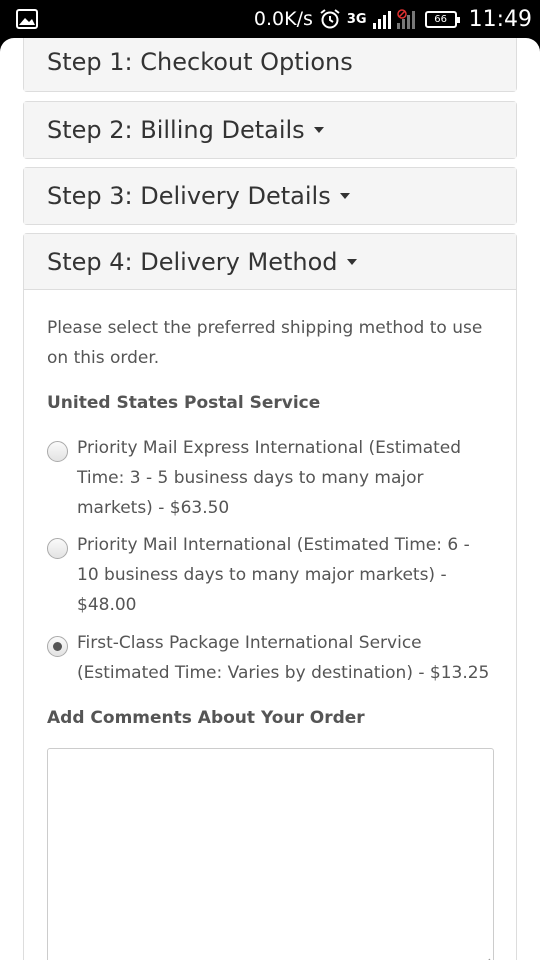 The image size is (540, 960). Describe the element at coordinates (200, 62) in the screenshot. I see `step-1-title: Step 1: Checkout Options` at that location.